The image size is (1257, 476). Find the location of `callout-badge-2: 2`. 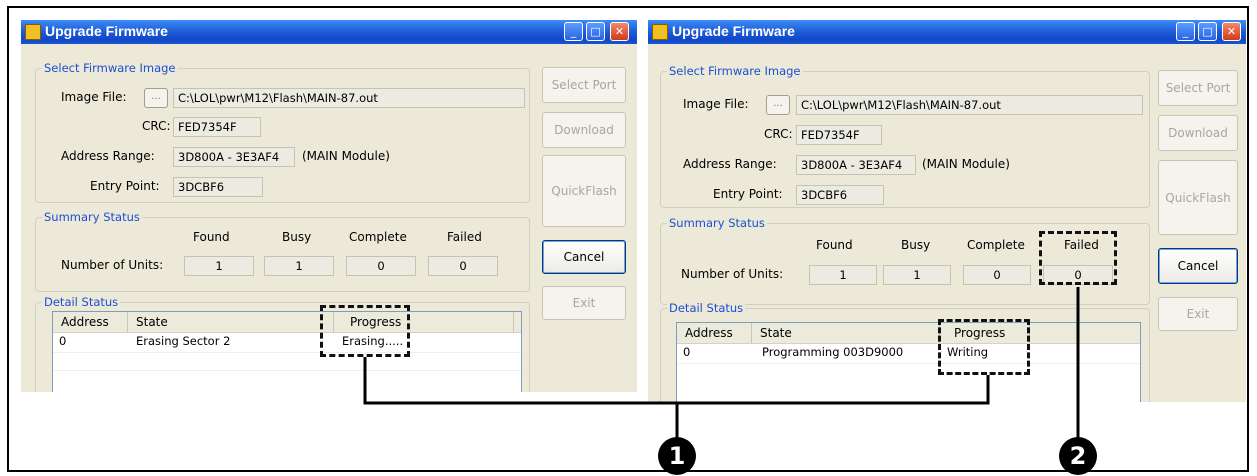

callout-badge-2: 2 is located at coordinates (1078, 456).